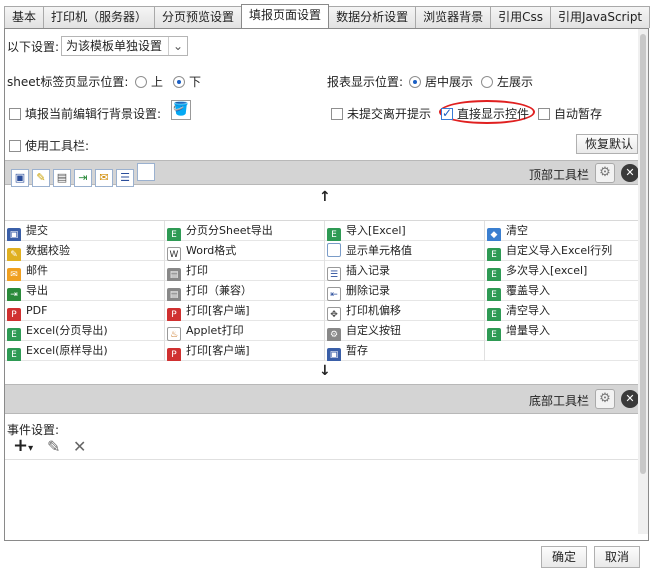  Describe the element at coordinates (245, 311) in the screenshot. I see `grid-item-print-client: P 打印[客户端]` at that location.